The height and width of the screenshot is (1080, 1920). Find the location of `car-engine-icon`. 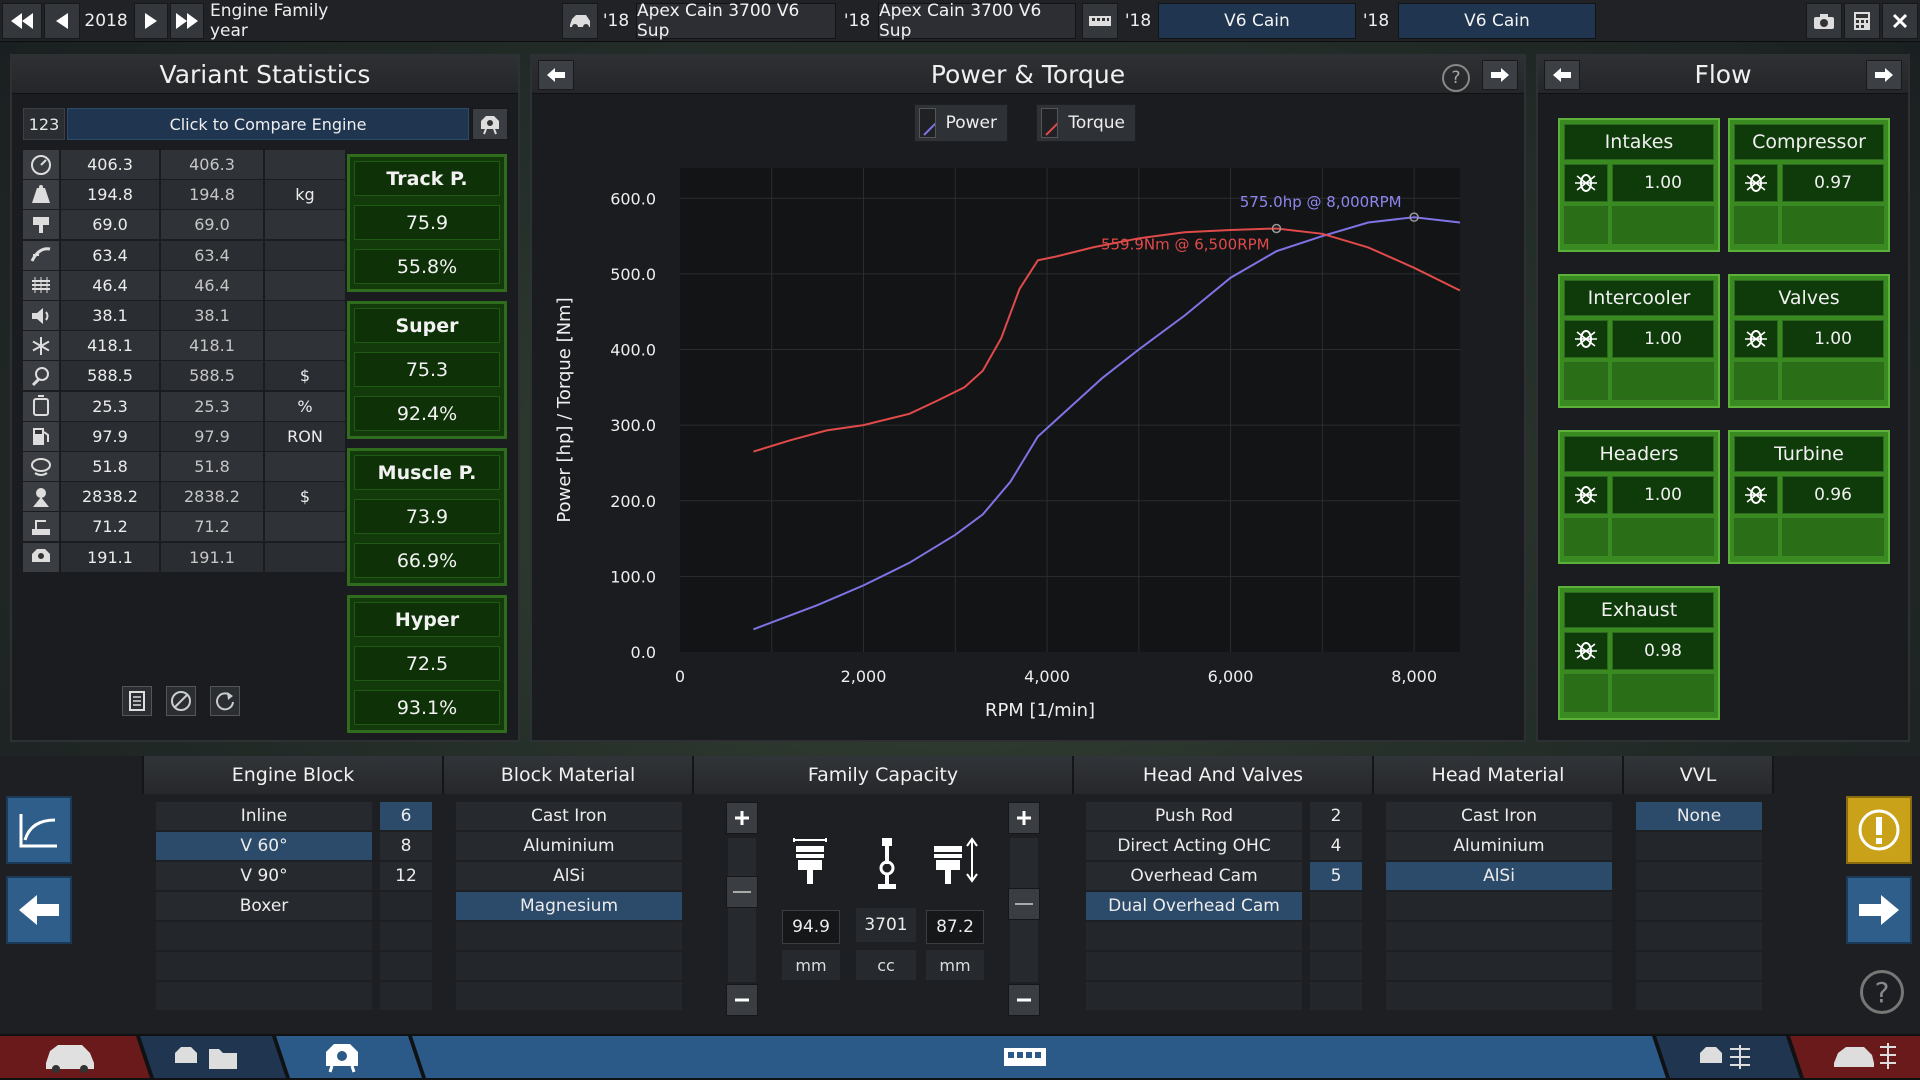

car-engine-icon is located at coordinates (580, 22).